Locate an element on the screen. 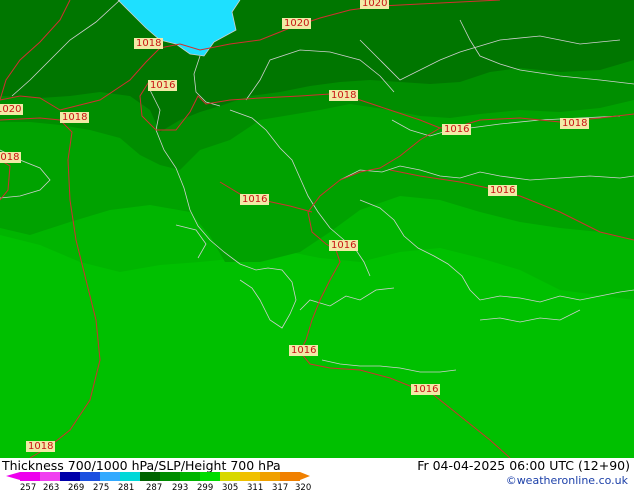 The width and height of the screenshot is (634, 493). valid-datetime: Fr 04-04-2025 06:00 UTC (12+90) is located at coordinates (523, 465).